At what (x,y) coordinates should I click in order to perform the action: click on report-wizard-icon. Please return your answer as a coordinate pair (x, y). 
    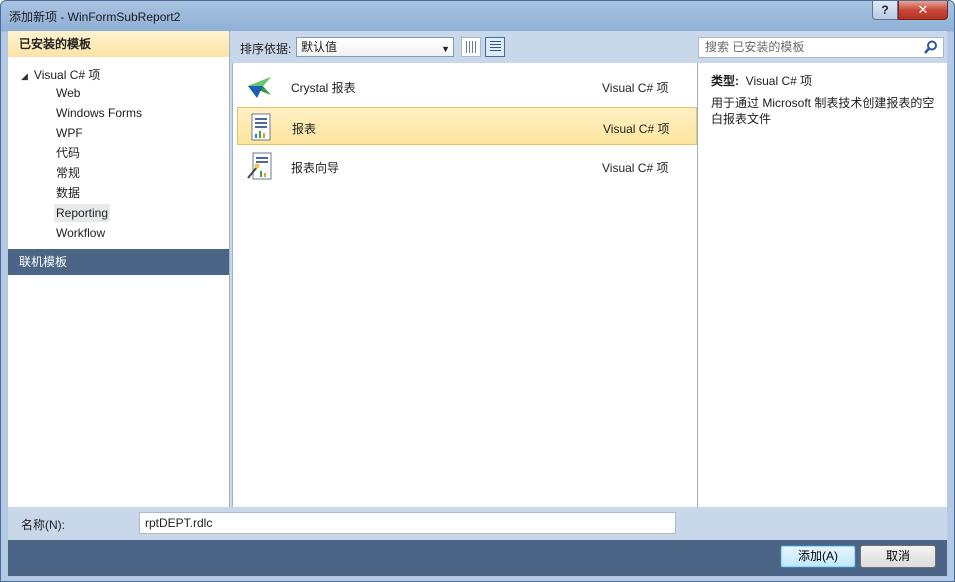
    Looking at the image, I should click on (259, 166).